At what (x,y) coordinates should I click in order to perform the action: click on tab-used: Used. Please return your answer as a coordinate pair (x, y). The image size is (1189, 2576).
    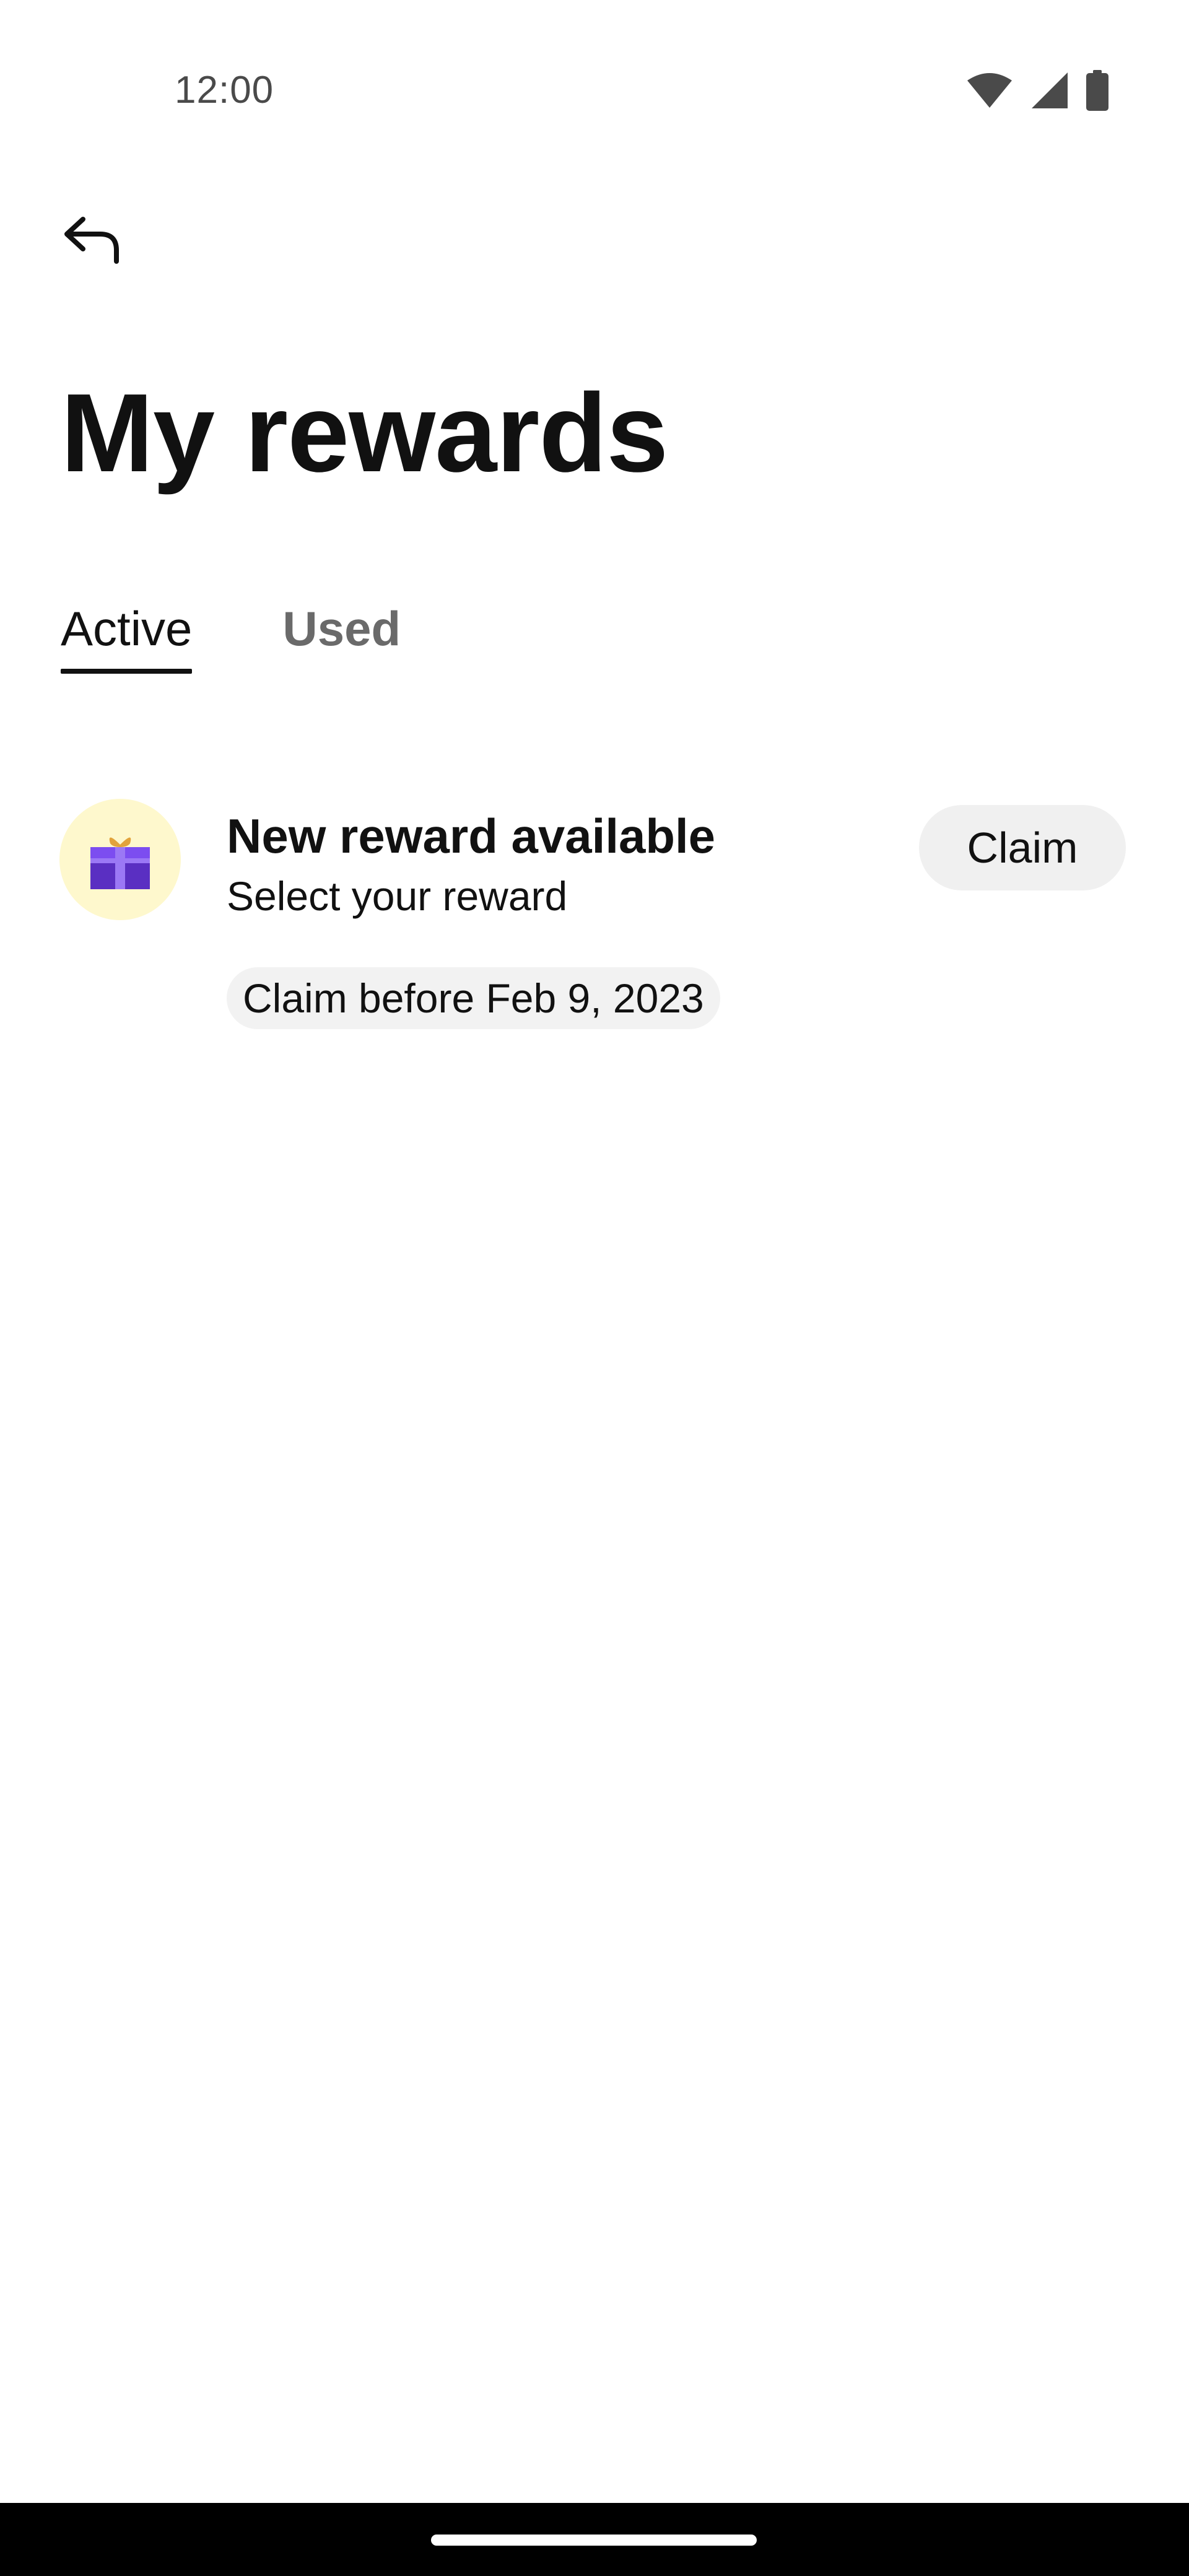
    Looking at the image, I should click on (341, 632).